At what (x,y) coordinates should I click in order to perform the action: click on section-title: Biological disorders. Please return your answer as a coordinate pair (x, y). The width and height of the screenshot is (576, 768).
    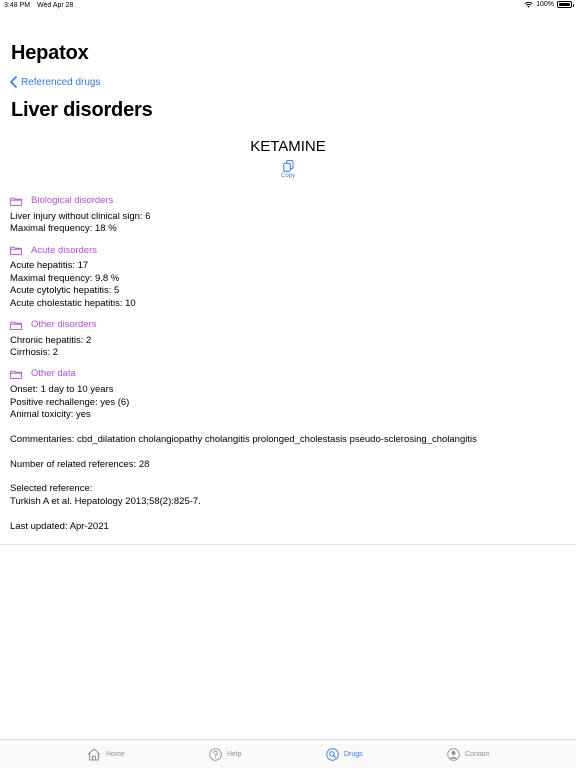
    Looking at the image, I should click on (72, 200).